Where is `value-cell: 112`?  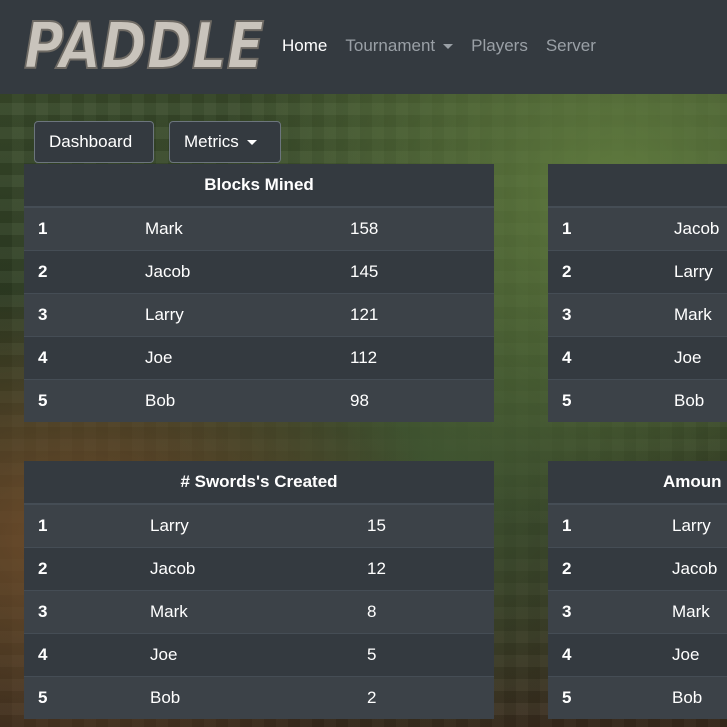
value-cell: 112 is located at coordinates (364, 357).